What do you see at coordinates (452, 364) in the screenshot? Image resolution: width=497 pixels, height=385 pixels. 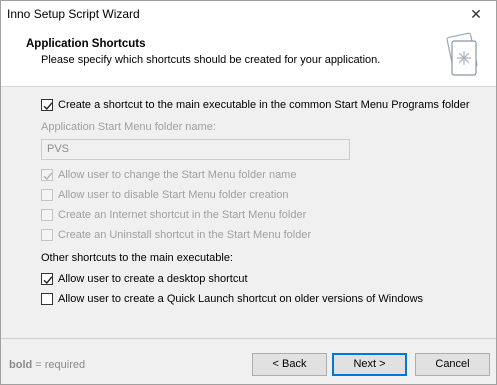 I see `cancel-button: Cancel` at bounding box center [452, 364].